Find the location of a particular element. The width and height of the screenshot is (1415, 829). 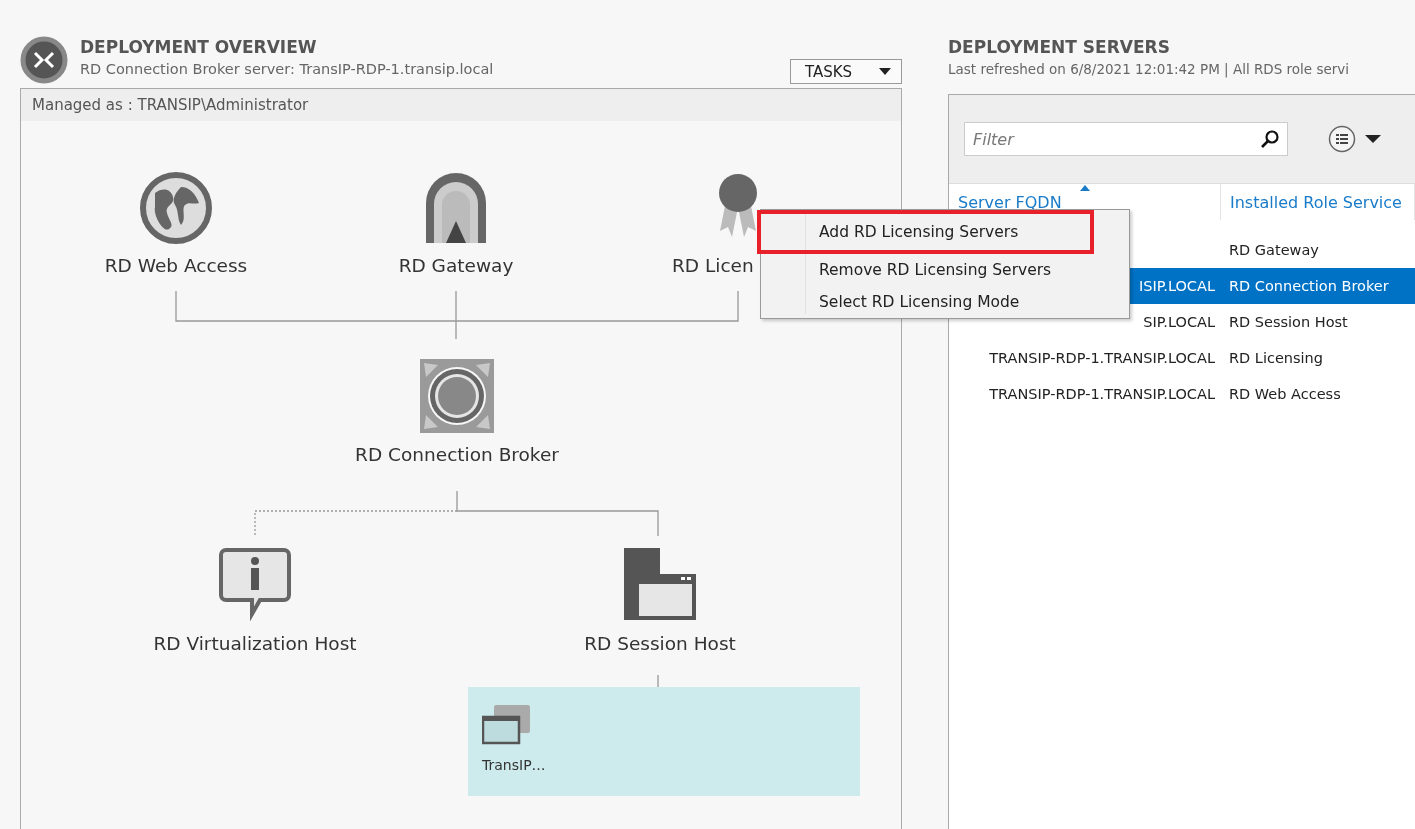

globe-icon is located at coordinates (176, 208).